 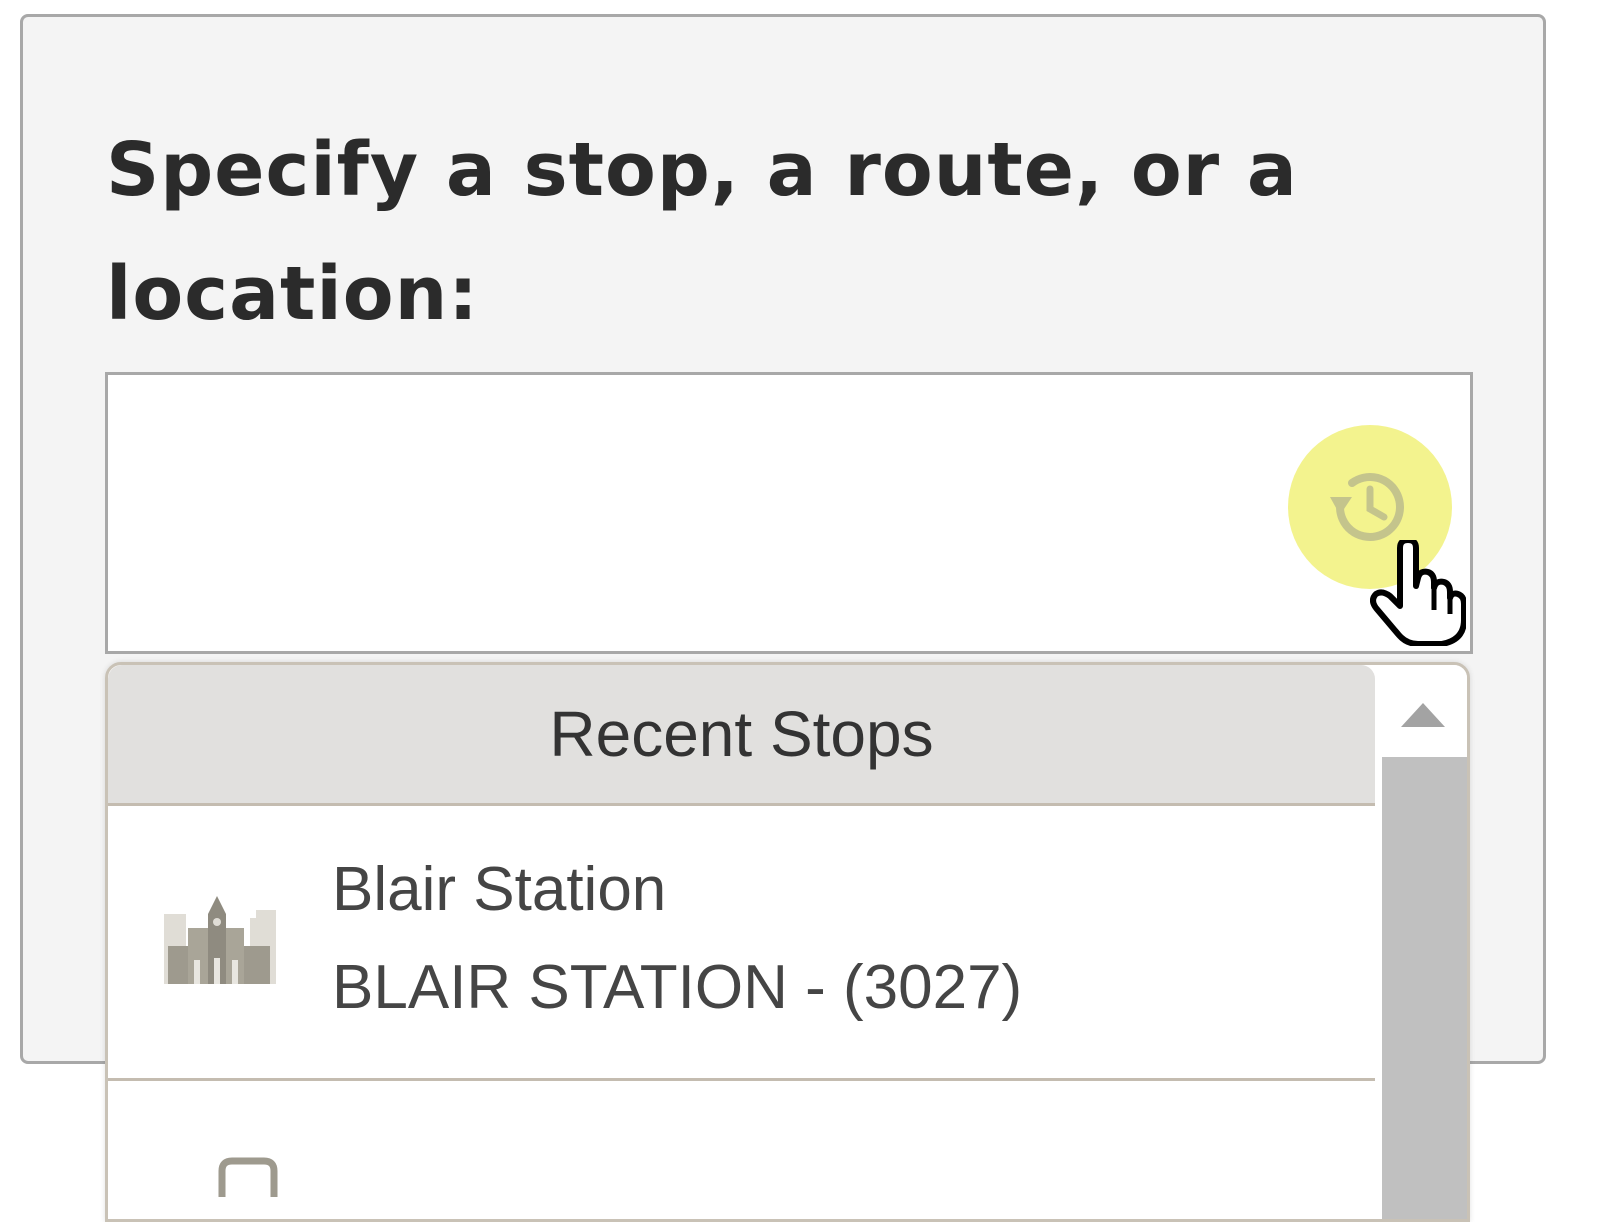 I want to click on history-icon, so click(x=1367, y=507).